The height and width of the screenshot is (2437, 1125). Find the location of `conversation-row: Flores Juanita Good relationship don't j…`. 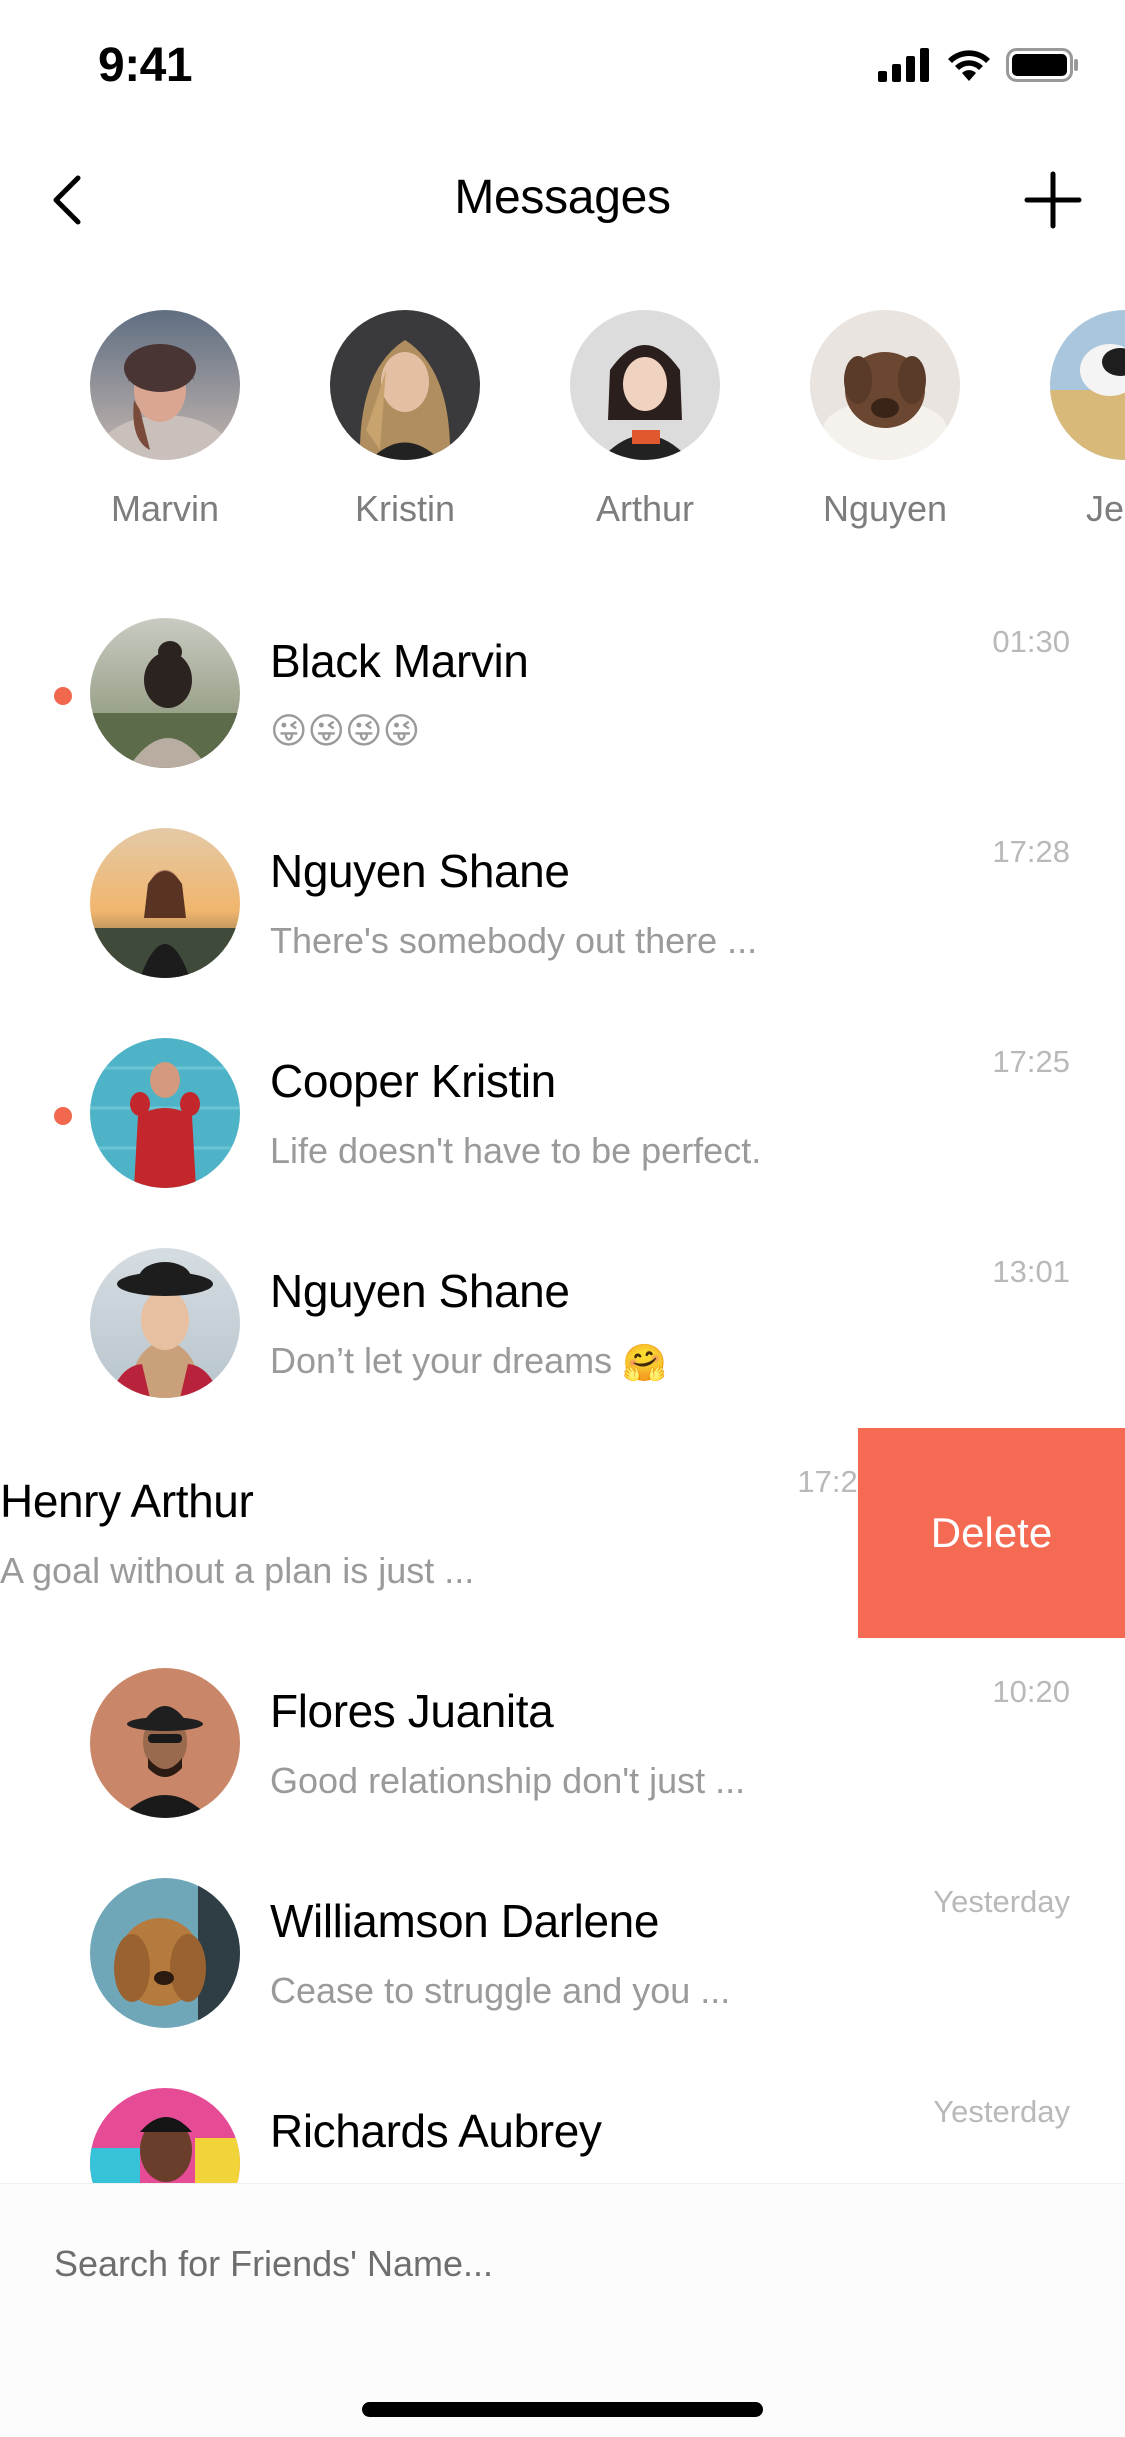

conversation-row: Flores Juanita Good relationship don't j… is located at coordinates (562, 1743).